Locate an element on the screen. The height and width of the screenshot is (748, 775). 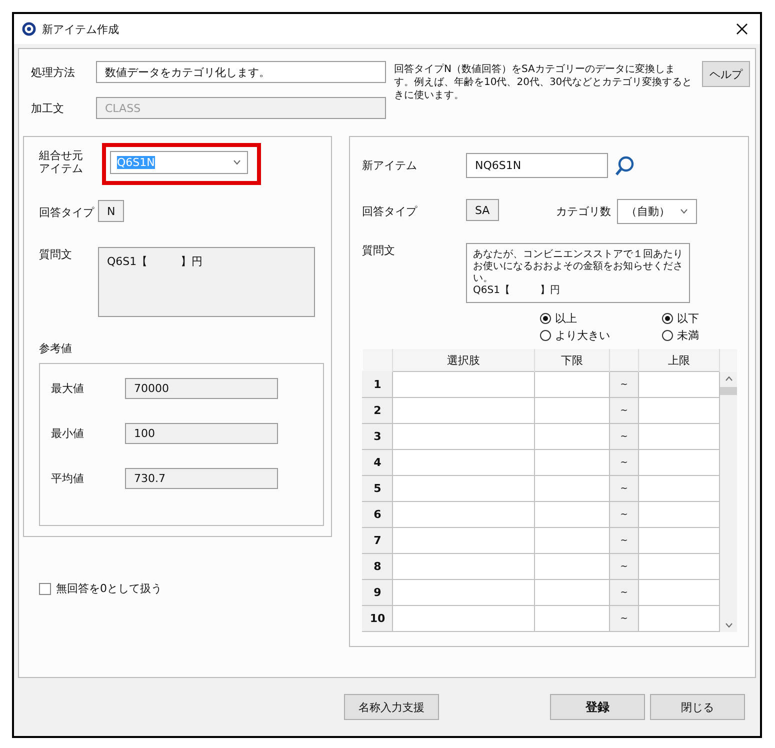
radio-button: 未満 is located at coordinates (680, 335).